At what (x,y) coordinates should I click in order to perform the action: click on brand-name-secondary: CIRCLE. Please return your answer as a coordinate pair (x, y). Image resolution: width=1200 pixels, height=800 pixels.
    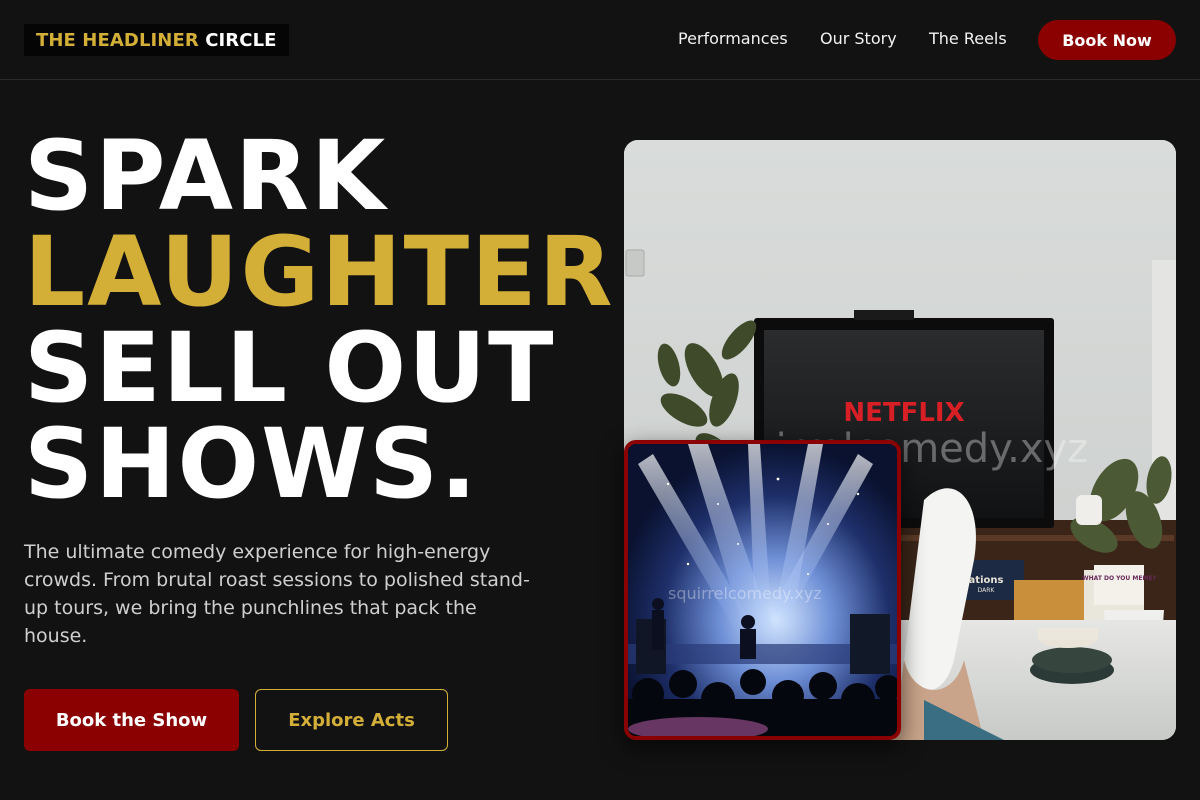
    Looking at the image, I should click on (241, 40).